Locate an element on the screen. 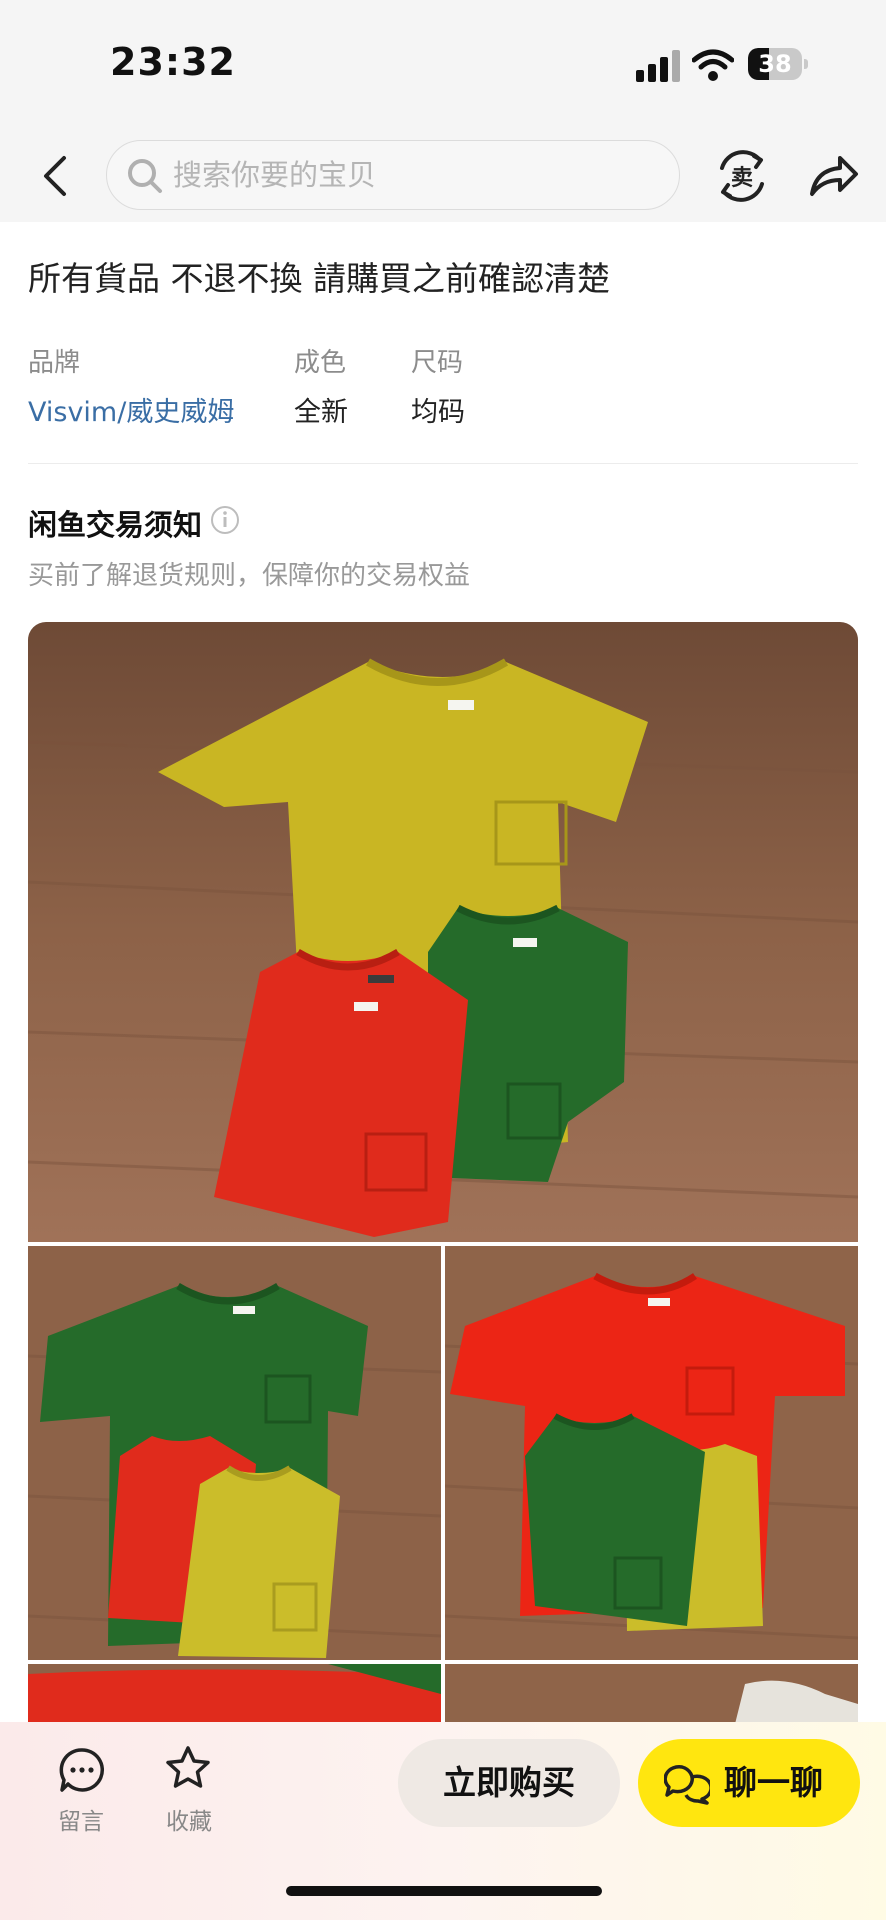 The width and height of the screenshot is (886, 1920). attr-value-size: 均码 is located at coordinates (438, 412).